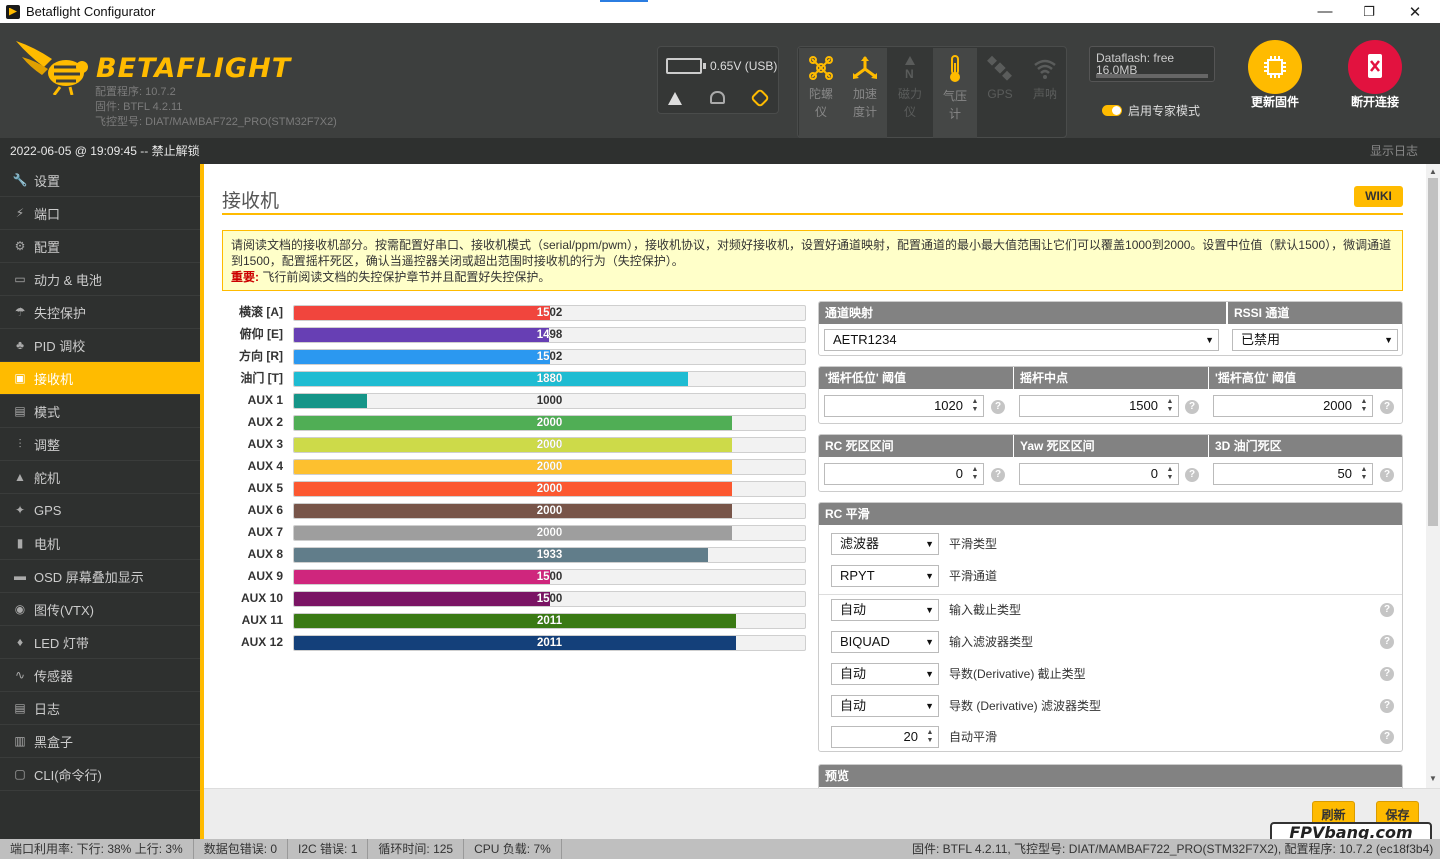  What do you see at coordinates (330, 401) in the screenshot?
I see `channel-value-overlay: 1000` at bounding box center [330, 401].